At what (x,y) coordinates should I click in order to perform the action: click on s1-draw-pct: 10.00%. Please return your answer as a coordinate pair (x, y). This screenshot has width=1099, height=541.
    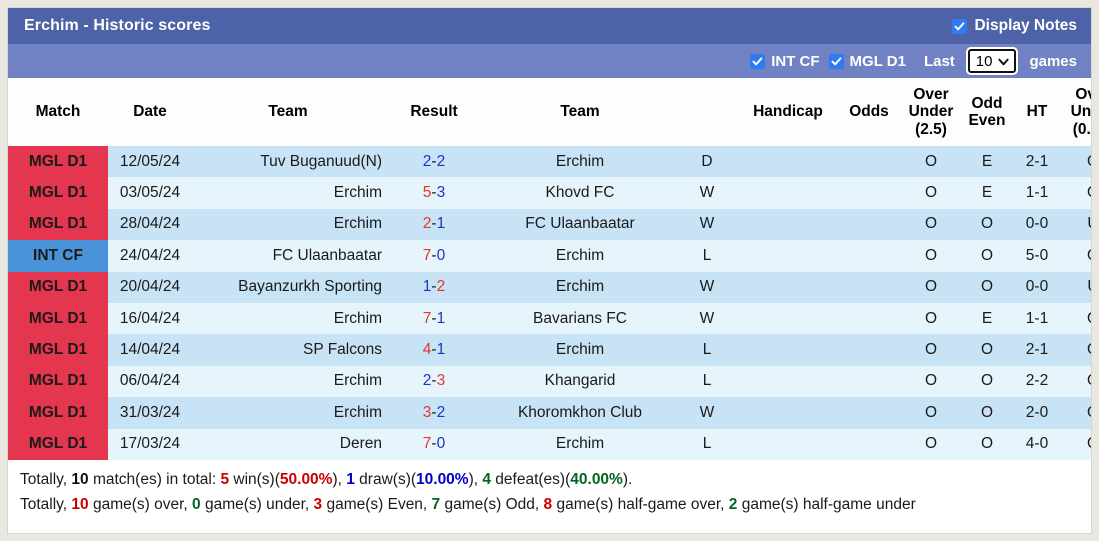
    Looking at the image, I should click on (442, 479).